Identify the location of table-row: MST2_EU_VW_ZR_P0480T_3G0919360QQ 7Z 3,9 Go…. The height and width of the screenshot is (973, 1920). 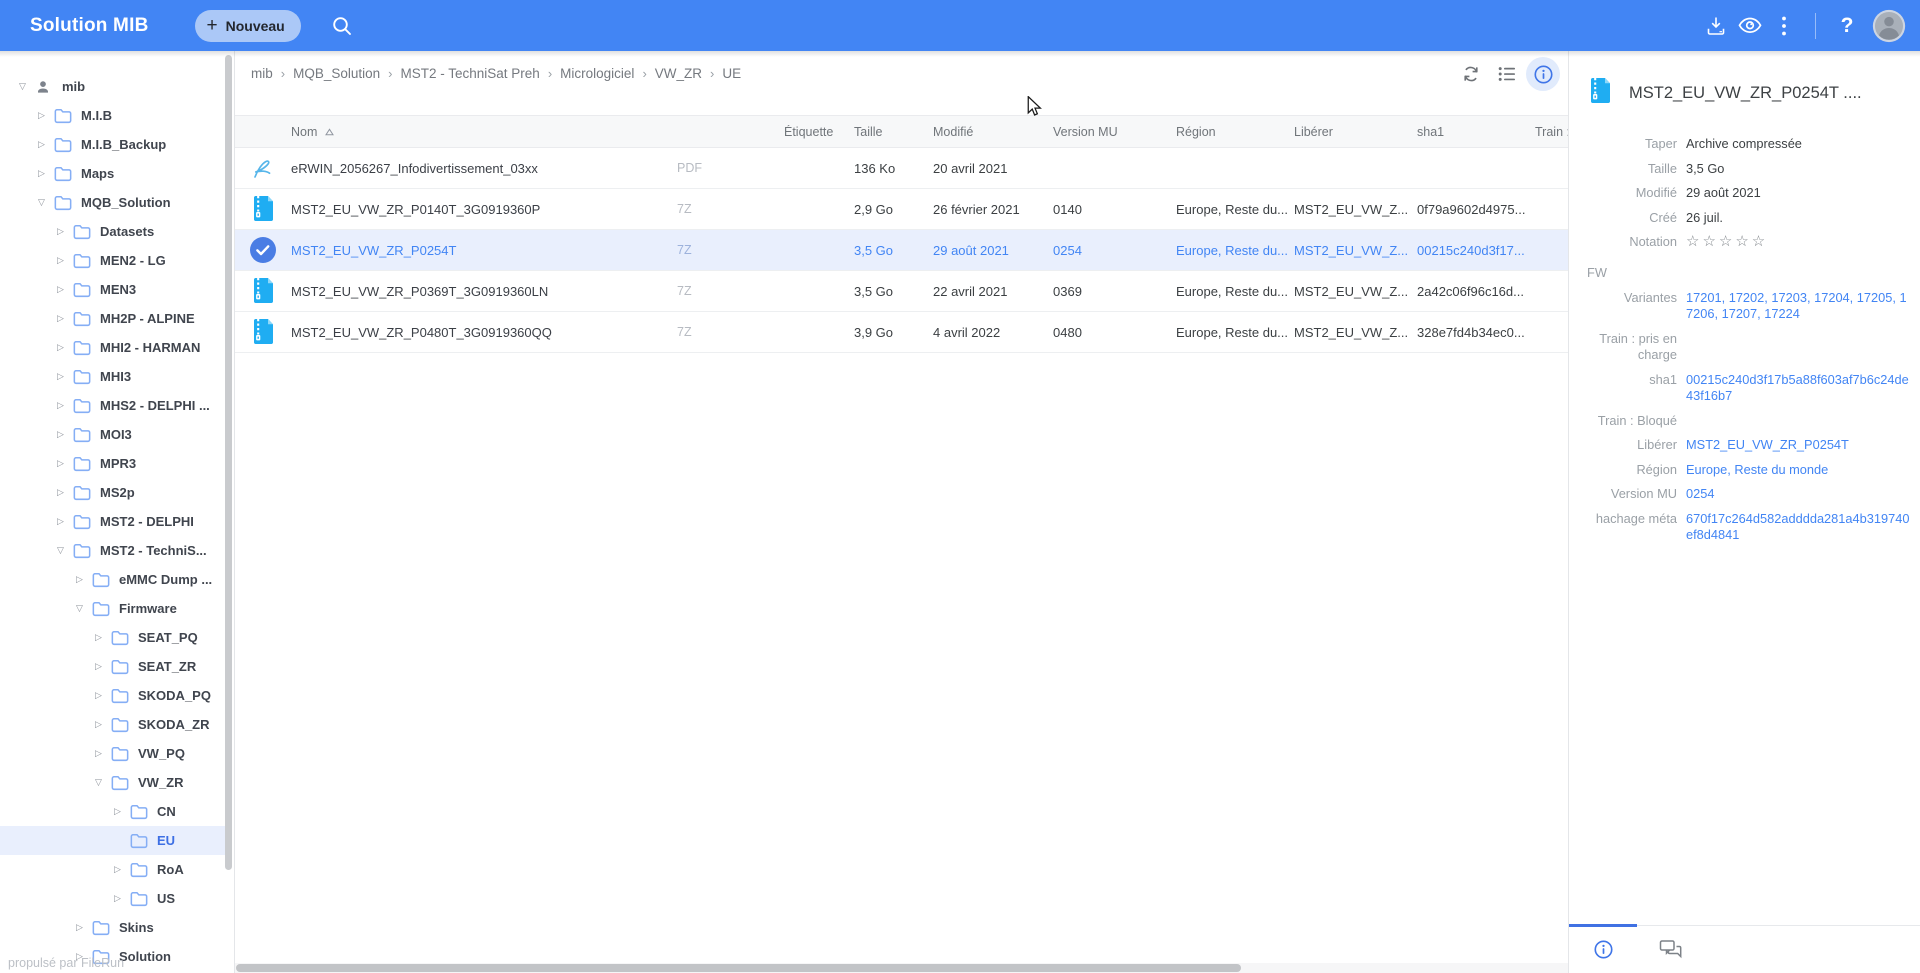
(901, 332).